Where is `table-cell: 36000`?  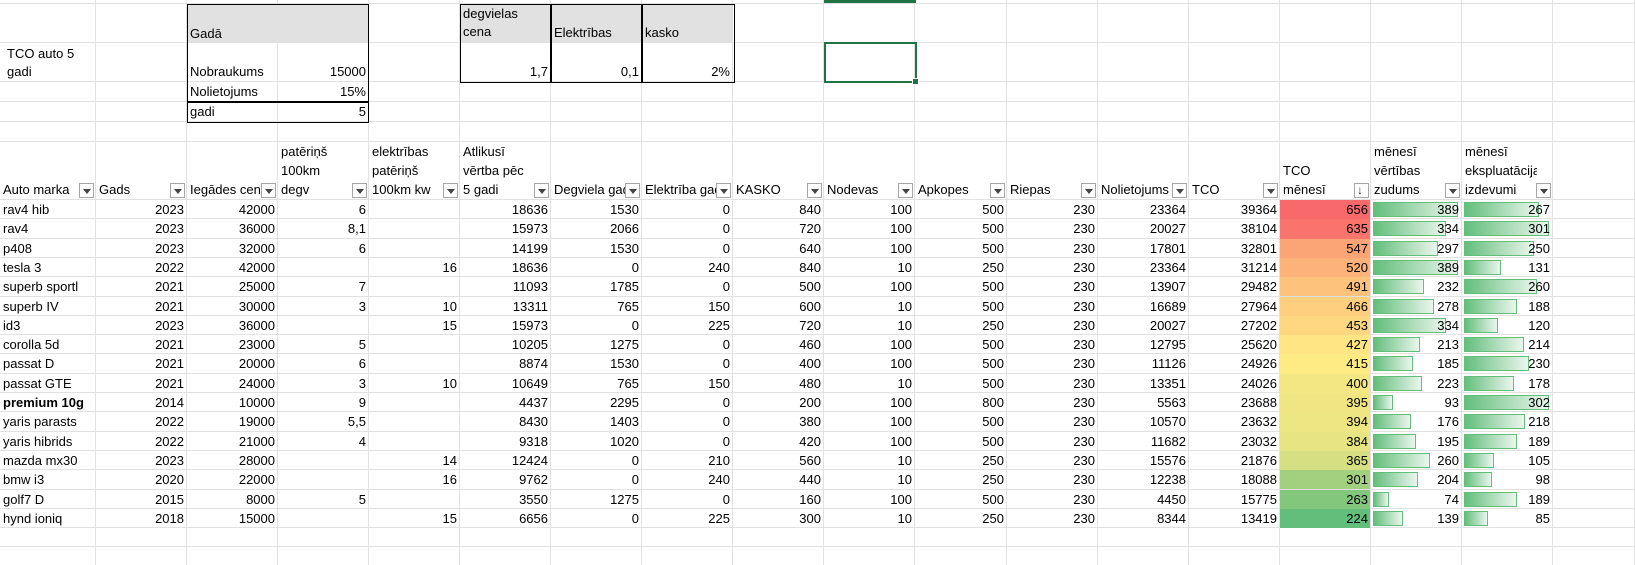 table-cell: 36000 is located at coordinates (232, 325).